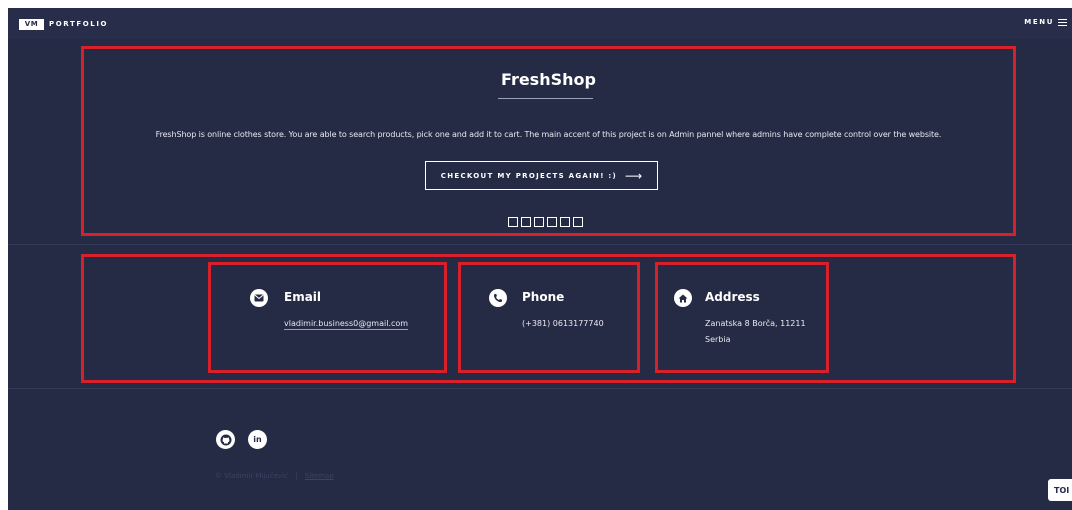 The height and width of the screenshot is (510, 1072). What do you see at coordinates (732, 297) in the screenshot?
I see `address-title: Address` at bounding box center [732, 297].